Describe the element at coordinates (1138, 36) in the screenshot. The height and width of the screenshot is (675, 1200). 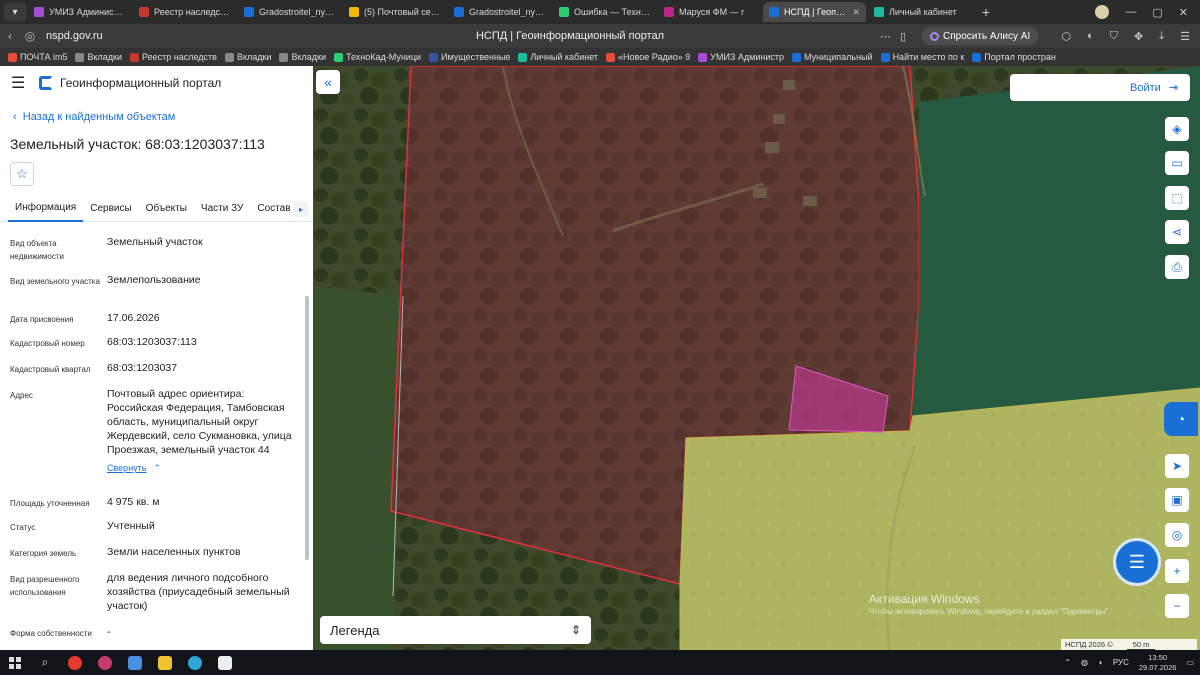
I see `puzzle-icon: ✥` at that location.